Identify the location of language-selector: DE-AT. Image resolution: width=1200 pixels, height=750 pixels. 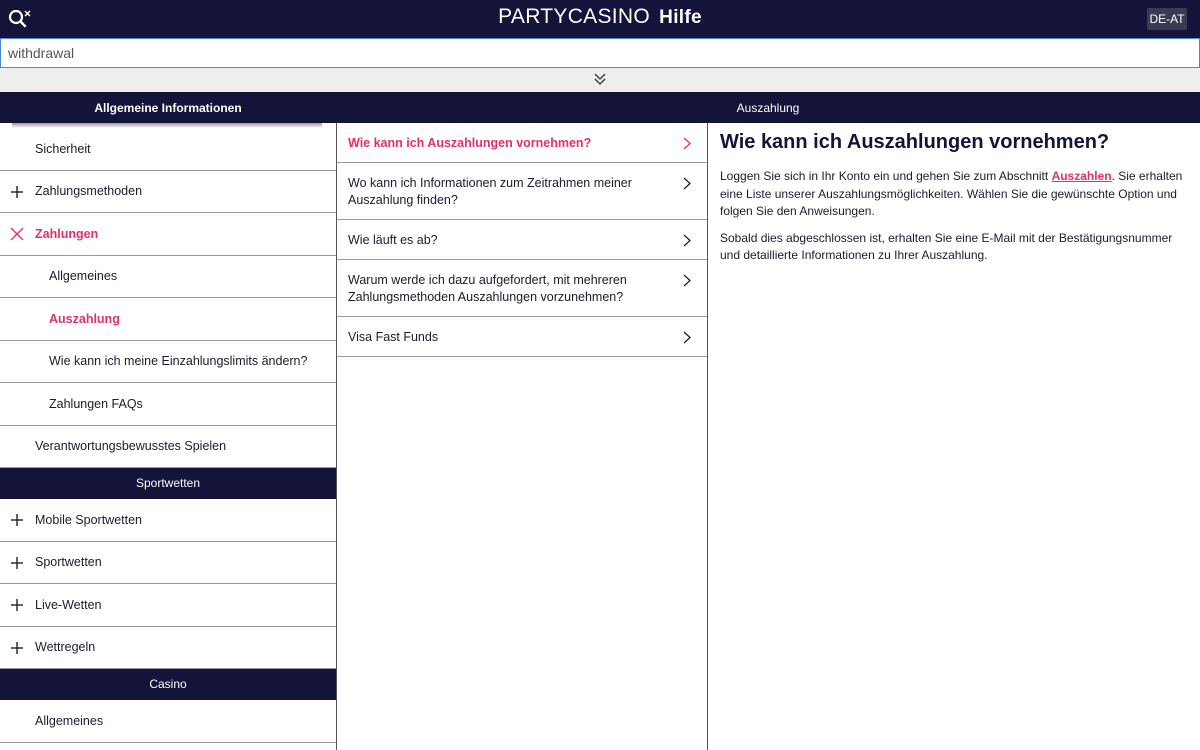
(1167, 19).